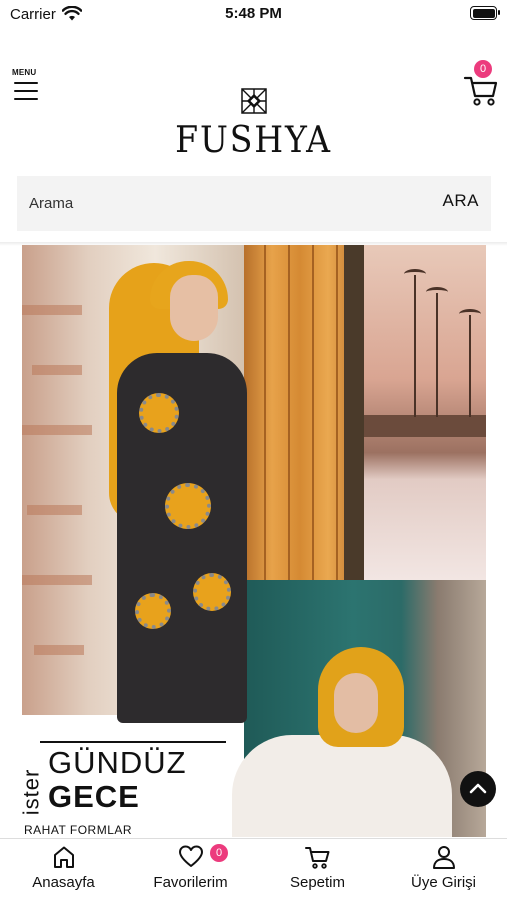  Describe the element at coordinates (33, 792) in the screenshot. I see `tagline-ister: ister` at that location.